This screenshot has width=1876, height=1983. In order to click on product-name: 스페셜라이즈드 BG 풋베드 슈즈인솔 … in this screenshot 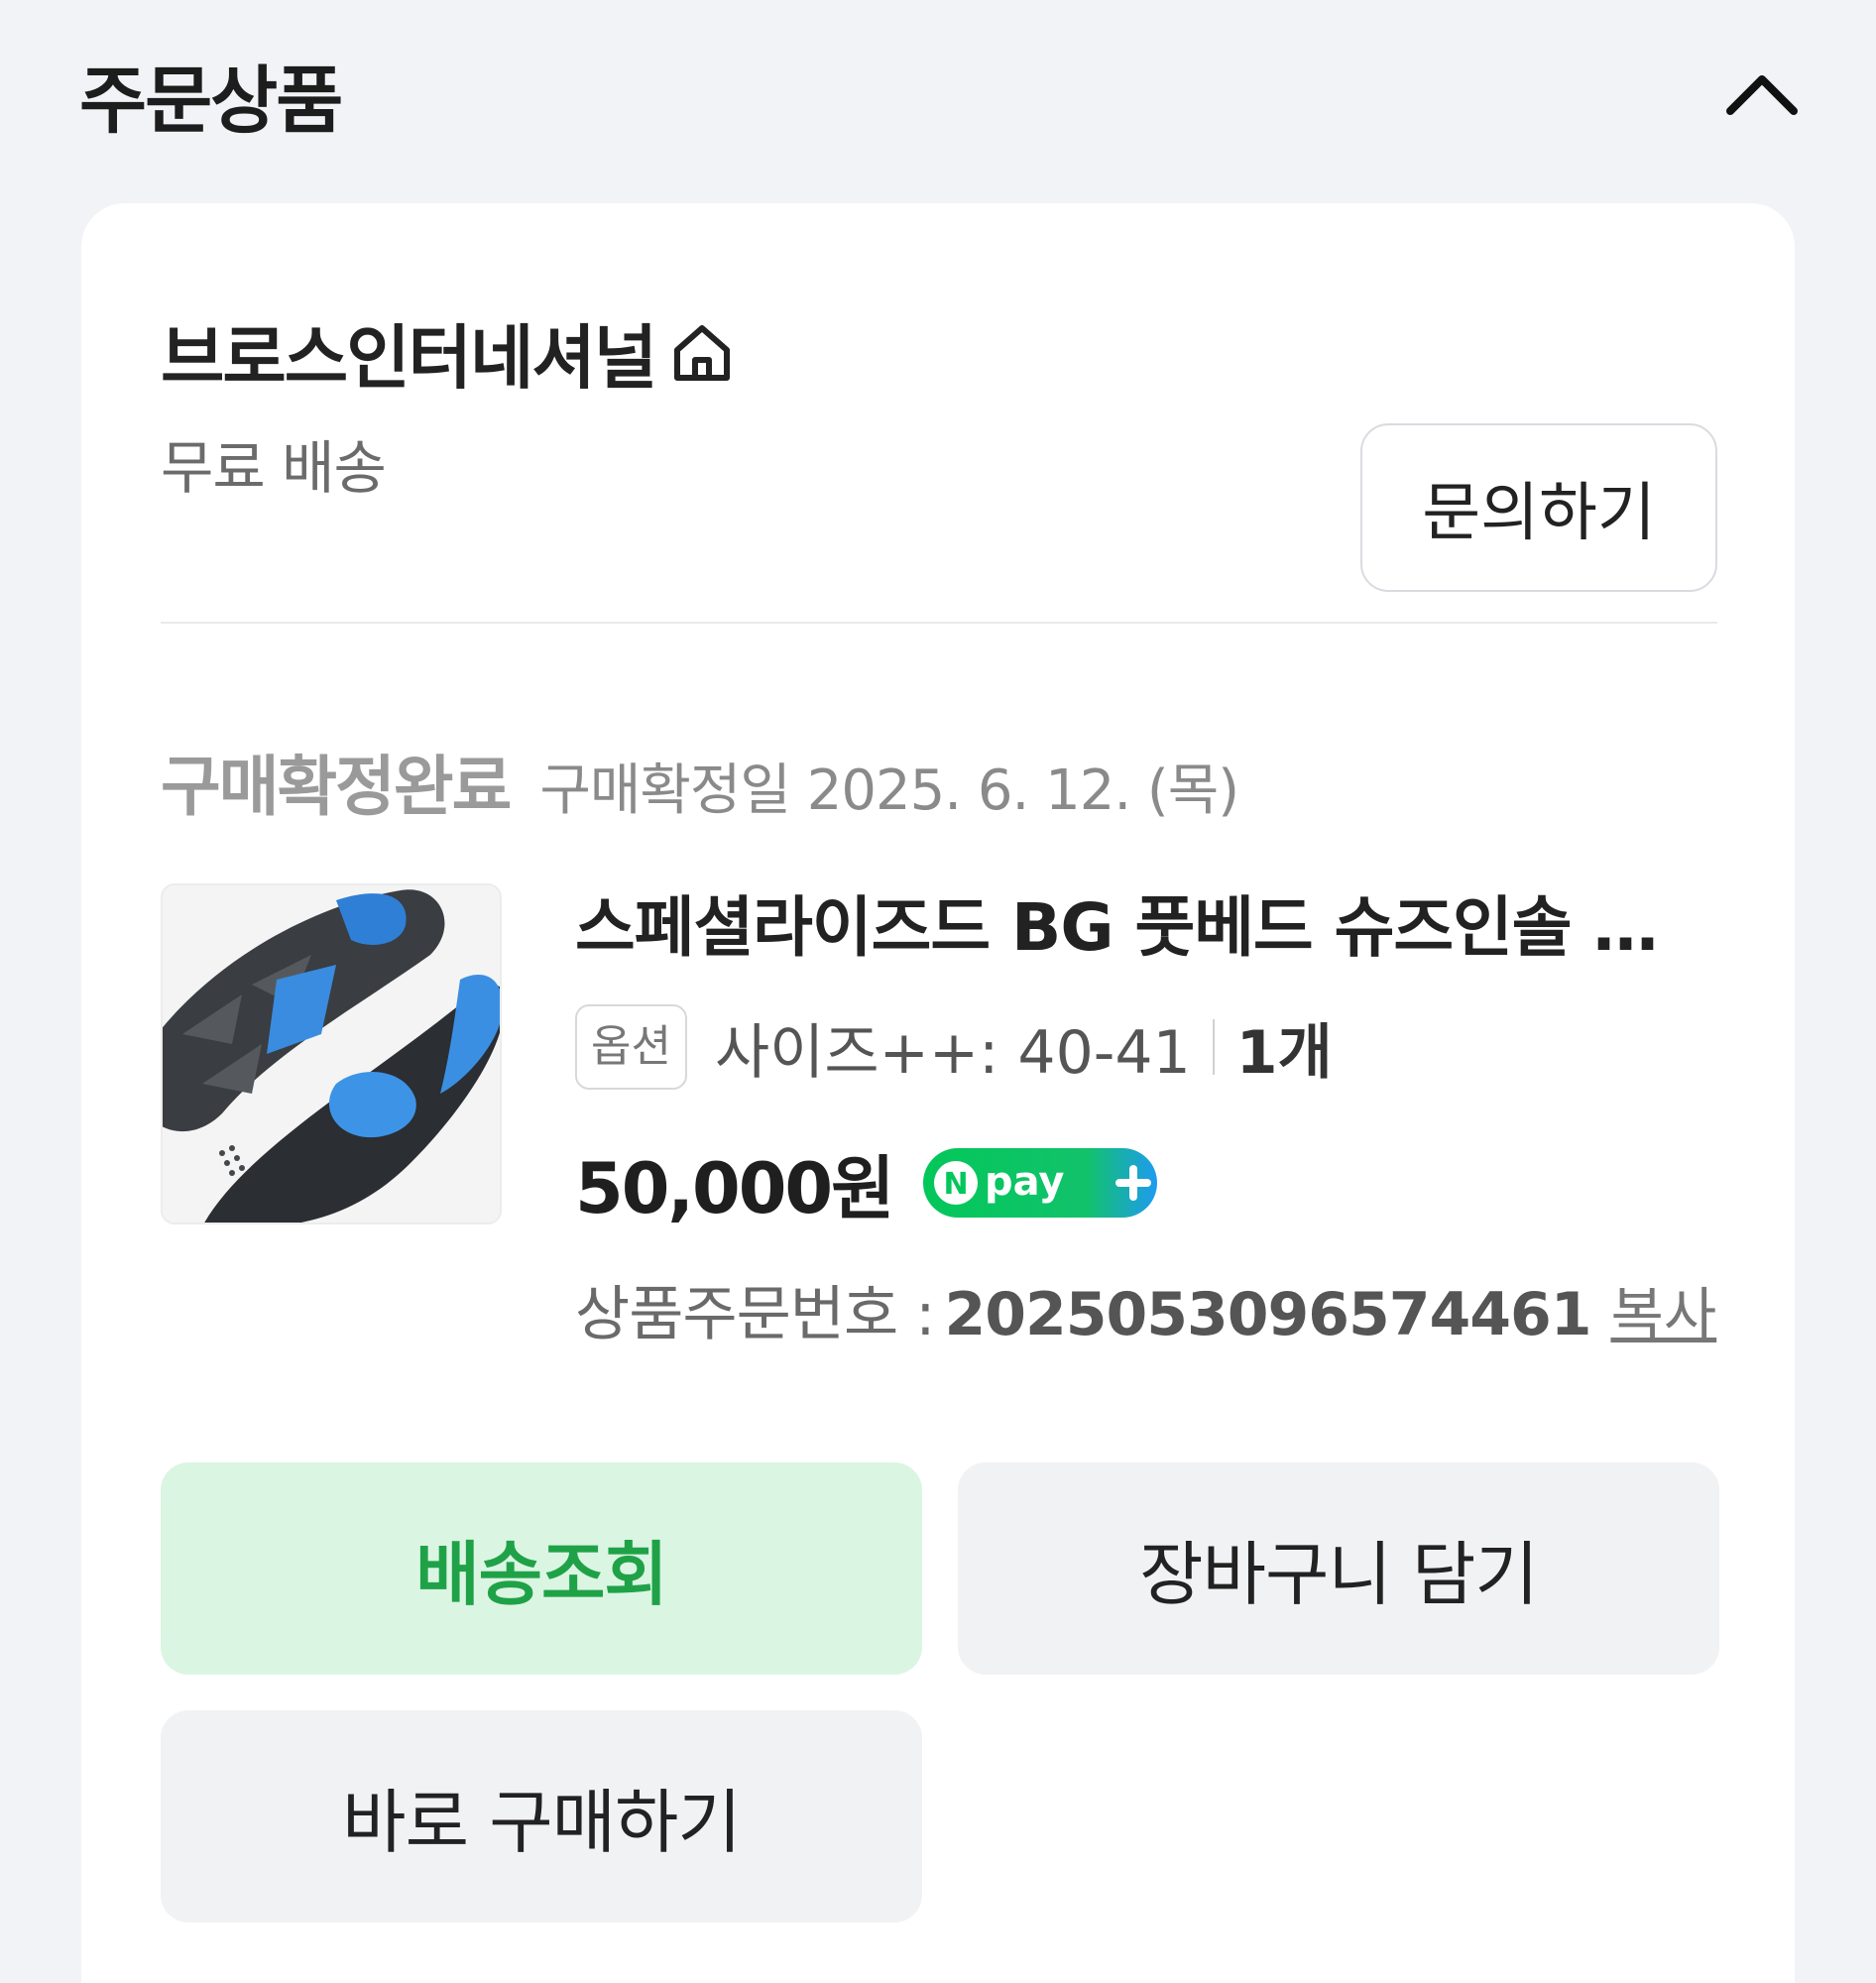, I will do `click(1146, 928)`.